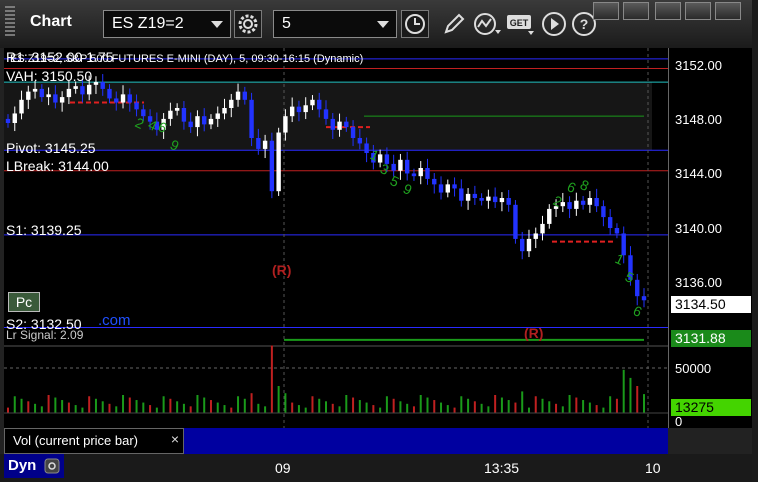  I want to click on minimize-icon, so click(668, 11).